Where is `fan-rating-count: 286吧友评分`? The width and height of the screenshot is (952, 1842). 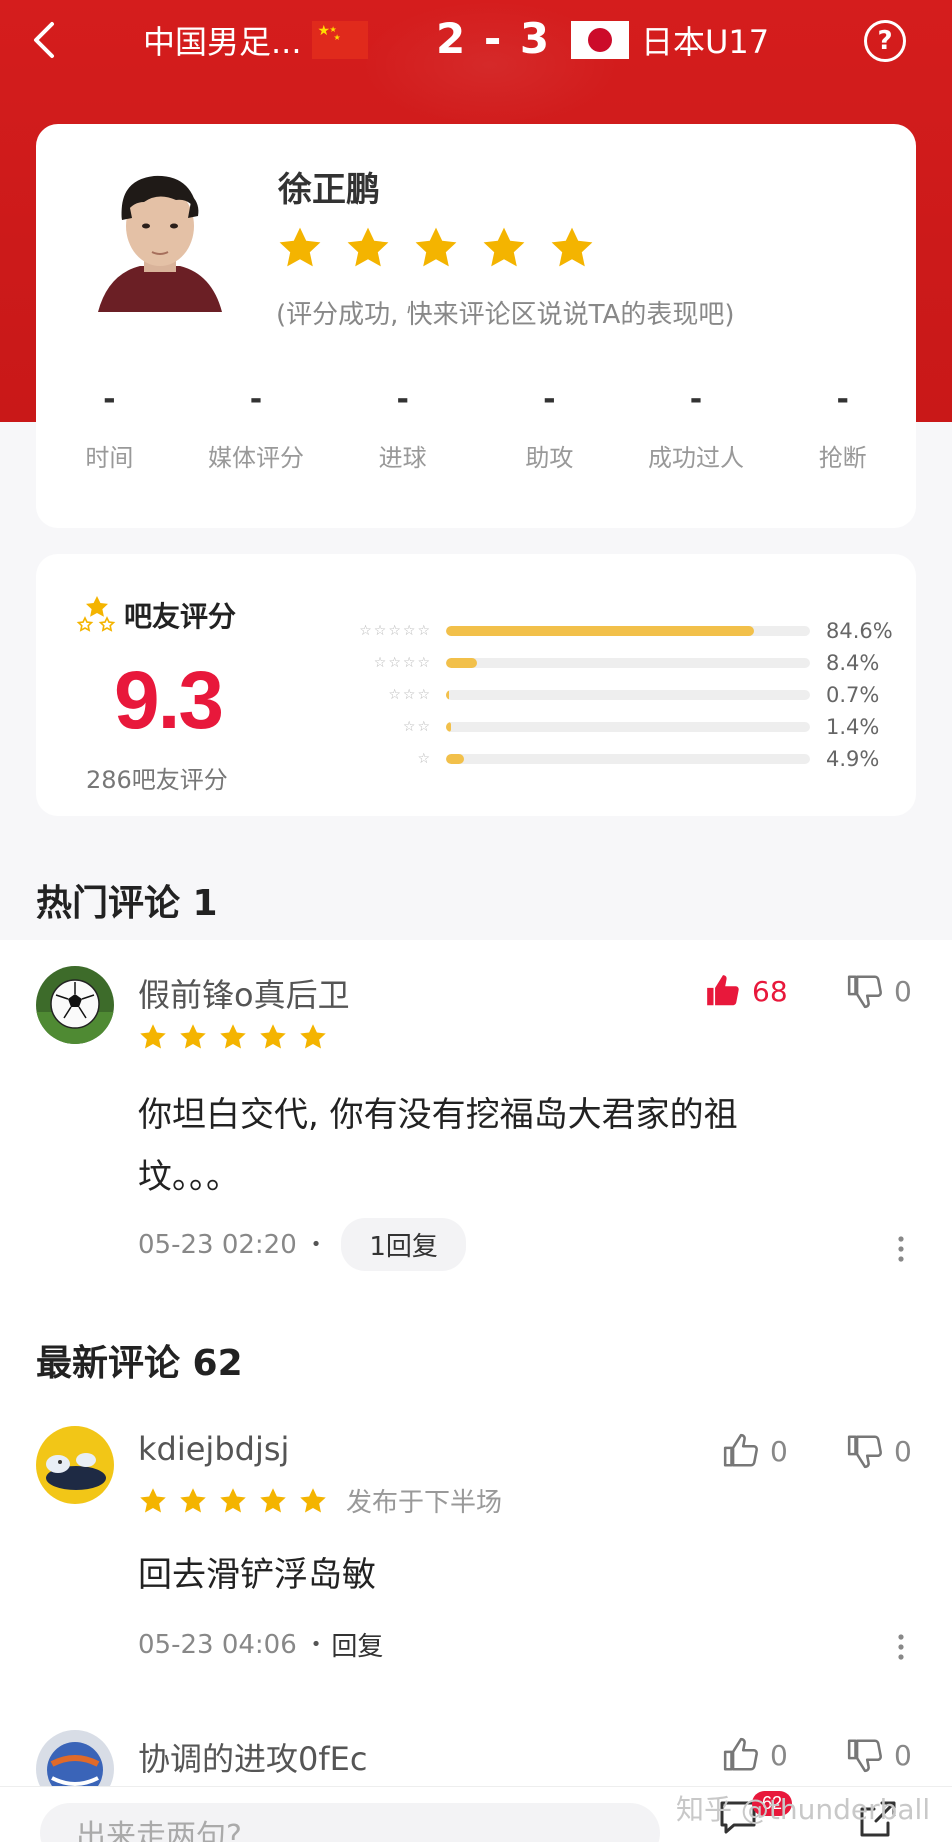
fan-rating-count: 286吧友评分 is located at coordinates (157, 780).